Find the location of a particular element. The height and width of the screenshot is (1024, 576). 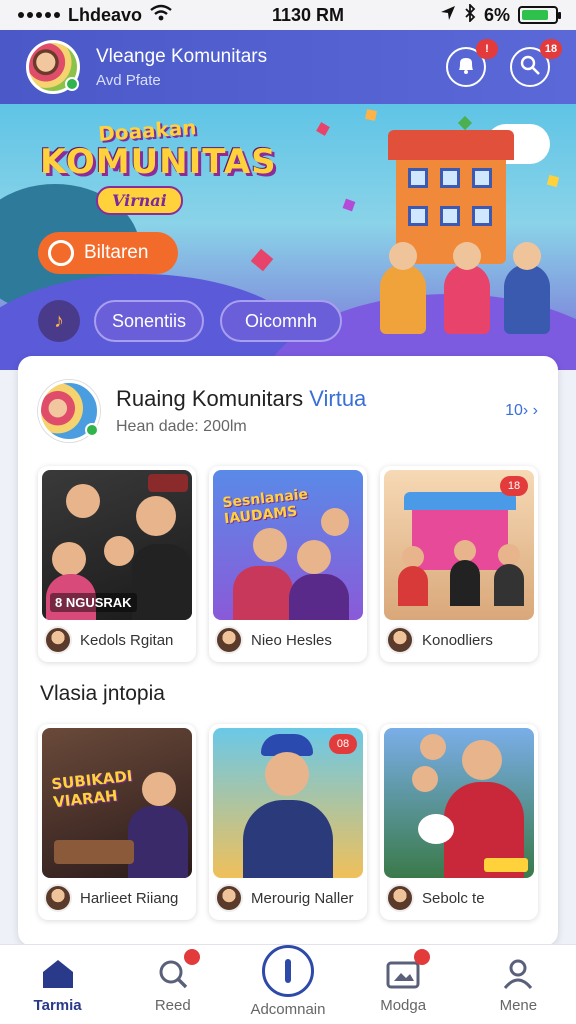

notification-badge: ! is located at coordinates (487, 49).